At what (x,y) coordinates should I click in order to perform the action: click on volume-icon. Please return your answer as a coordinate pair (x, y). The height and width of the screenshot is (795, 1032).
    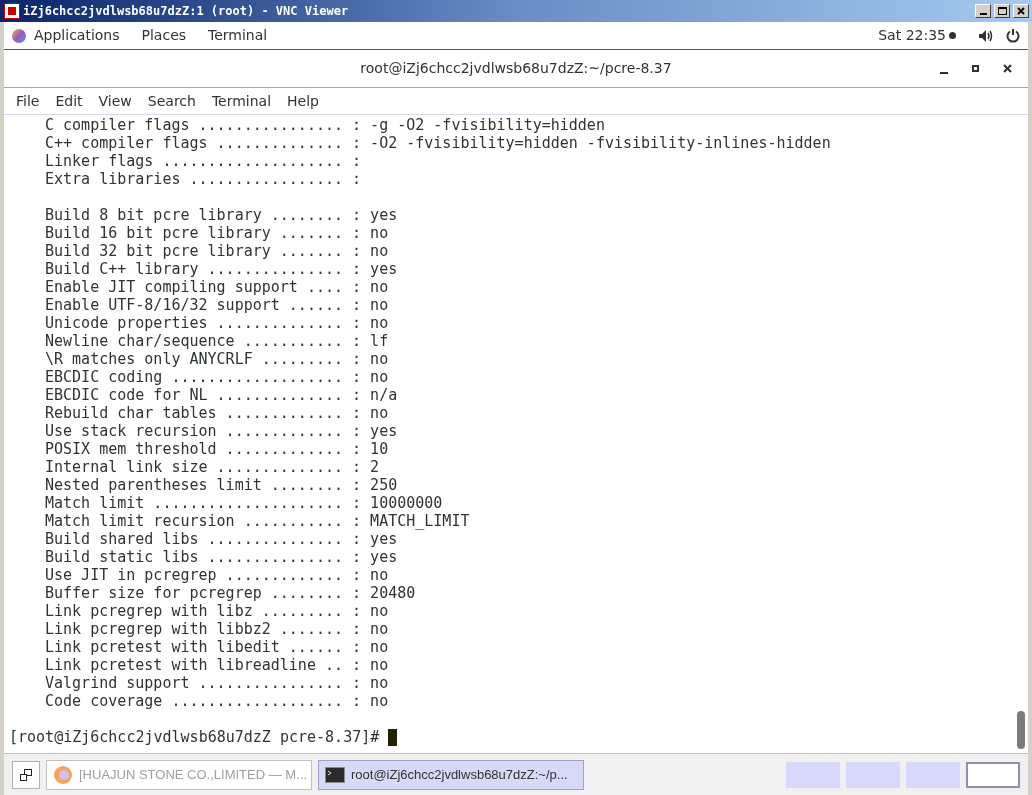
    Looking at the image, I should click on (986, 35).